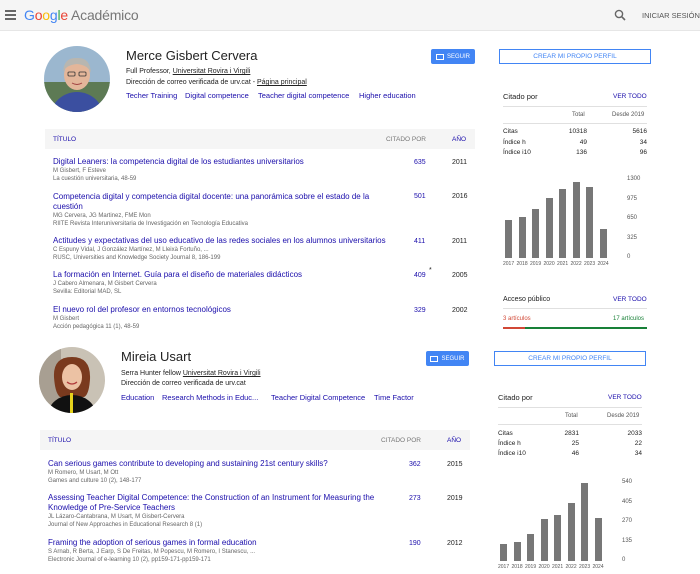  Describe the element at coordinates (156, 356) in the screenshot. I see `profile-name: Mireia Usart` at that location.